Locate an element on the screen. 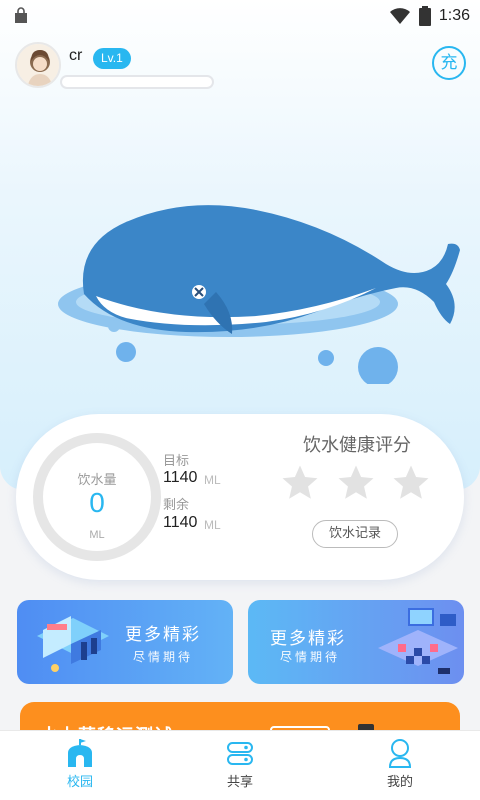 This screenshot has width=480, height=800. battery-icon is located at coordinates (424, 16).